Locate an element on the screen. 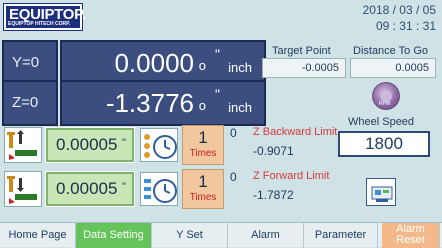  distance-to-go-value: 0.0005 is located at coordinates (393, 68).